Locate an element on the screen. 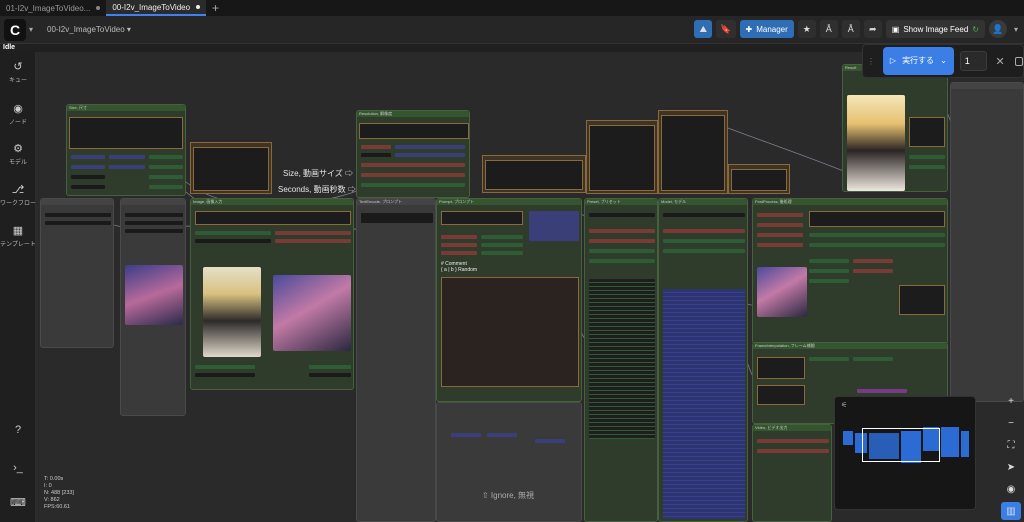 This screenshot has height=522, width=1024. stat-nodes: N: 488 [233] is located at coordinates (59, 493).